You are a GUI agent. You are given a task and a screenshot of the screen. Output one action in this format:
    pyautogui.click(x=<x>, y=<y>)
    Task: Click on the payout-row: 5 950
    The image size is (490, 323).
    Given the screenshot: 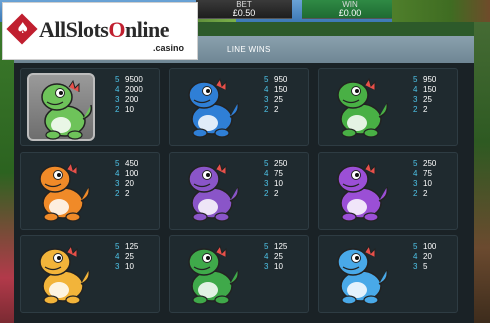 What is the action you would take?
    pyautogui.click(x=287, y=80)
    